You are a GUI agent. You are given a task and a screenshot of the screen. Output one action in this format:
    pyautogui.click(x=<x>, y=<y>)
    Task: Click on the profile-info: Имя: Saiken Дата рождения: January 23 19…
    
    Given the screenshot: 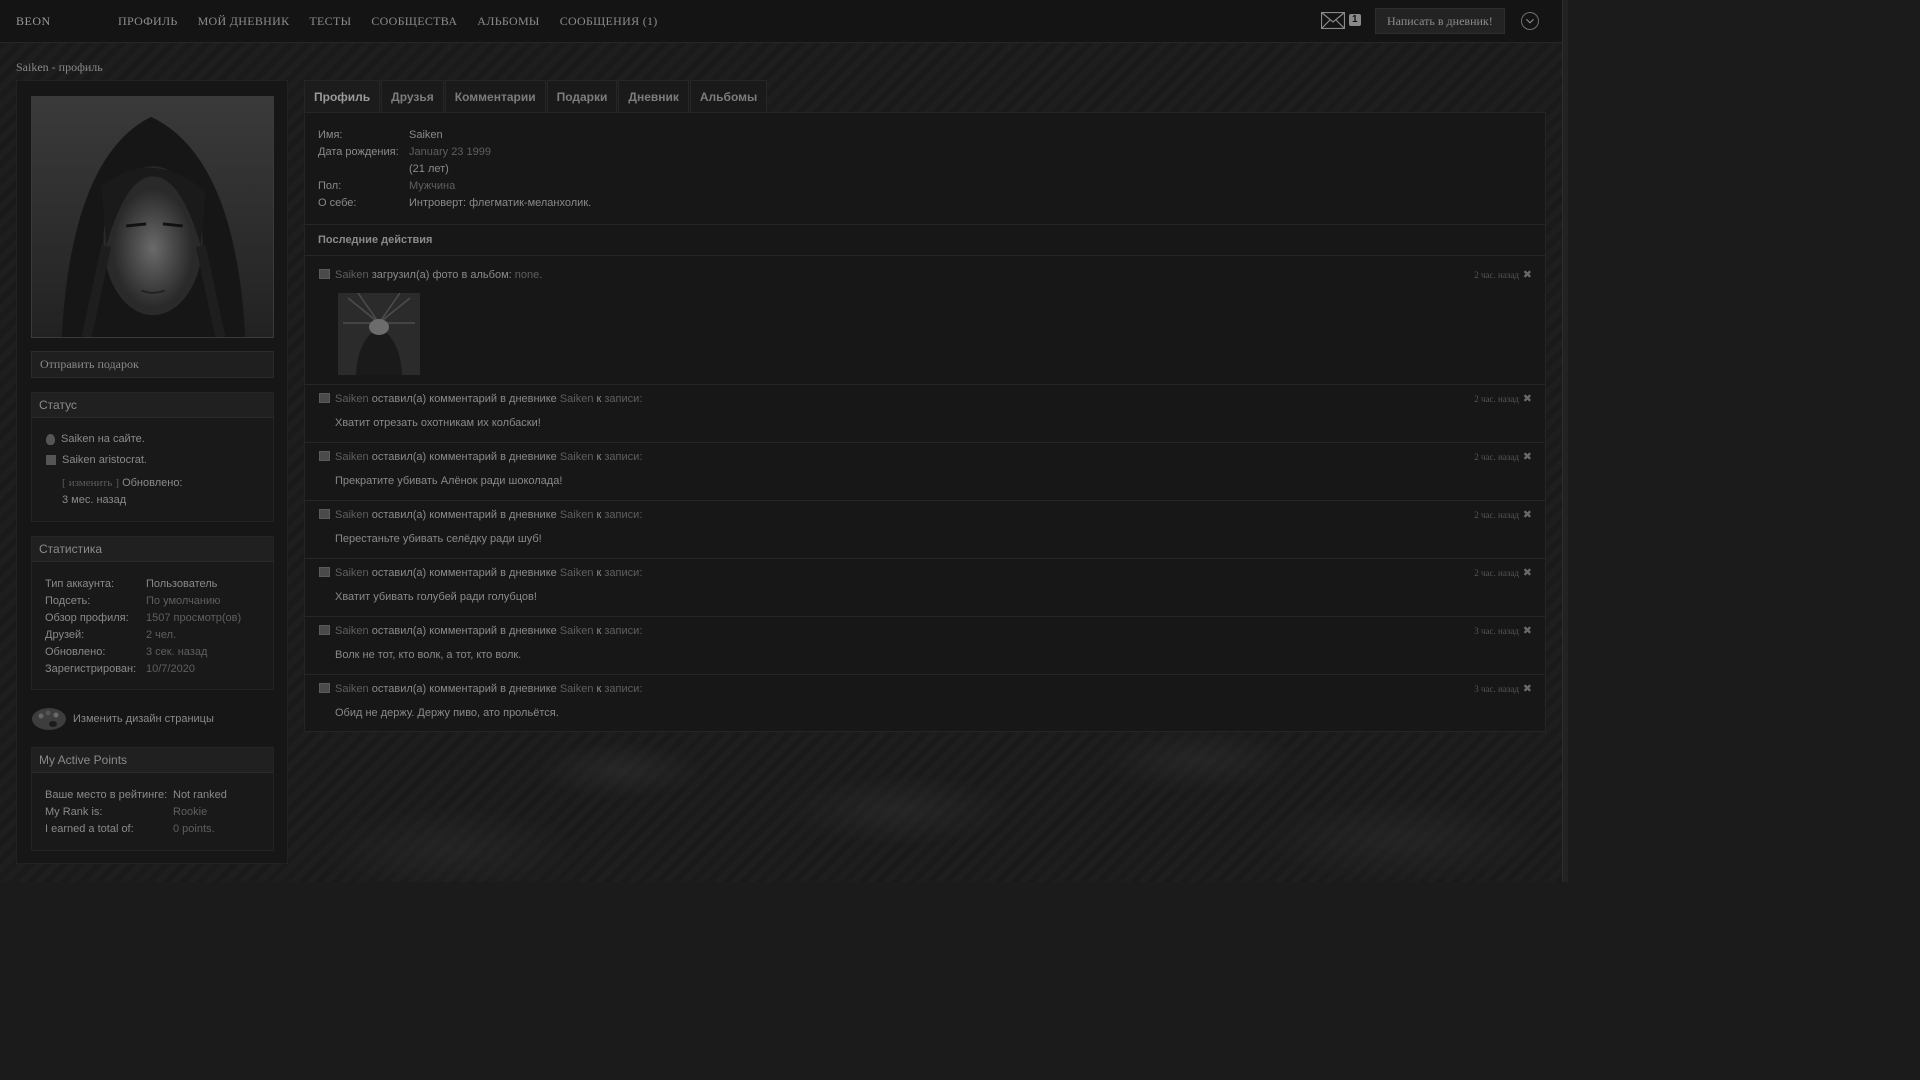 What is the action you would take?
    pyautogui.click(x=454, y=169)
    